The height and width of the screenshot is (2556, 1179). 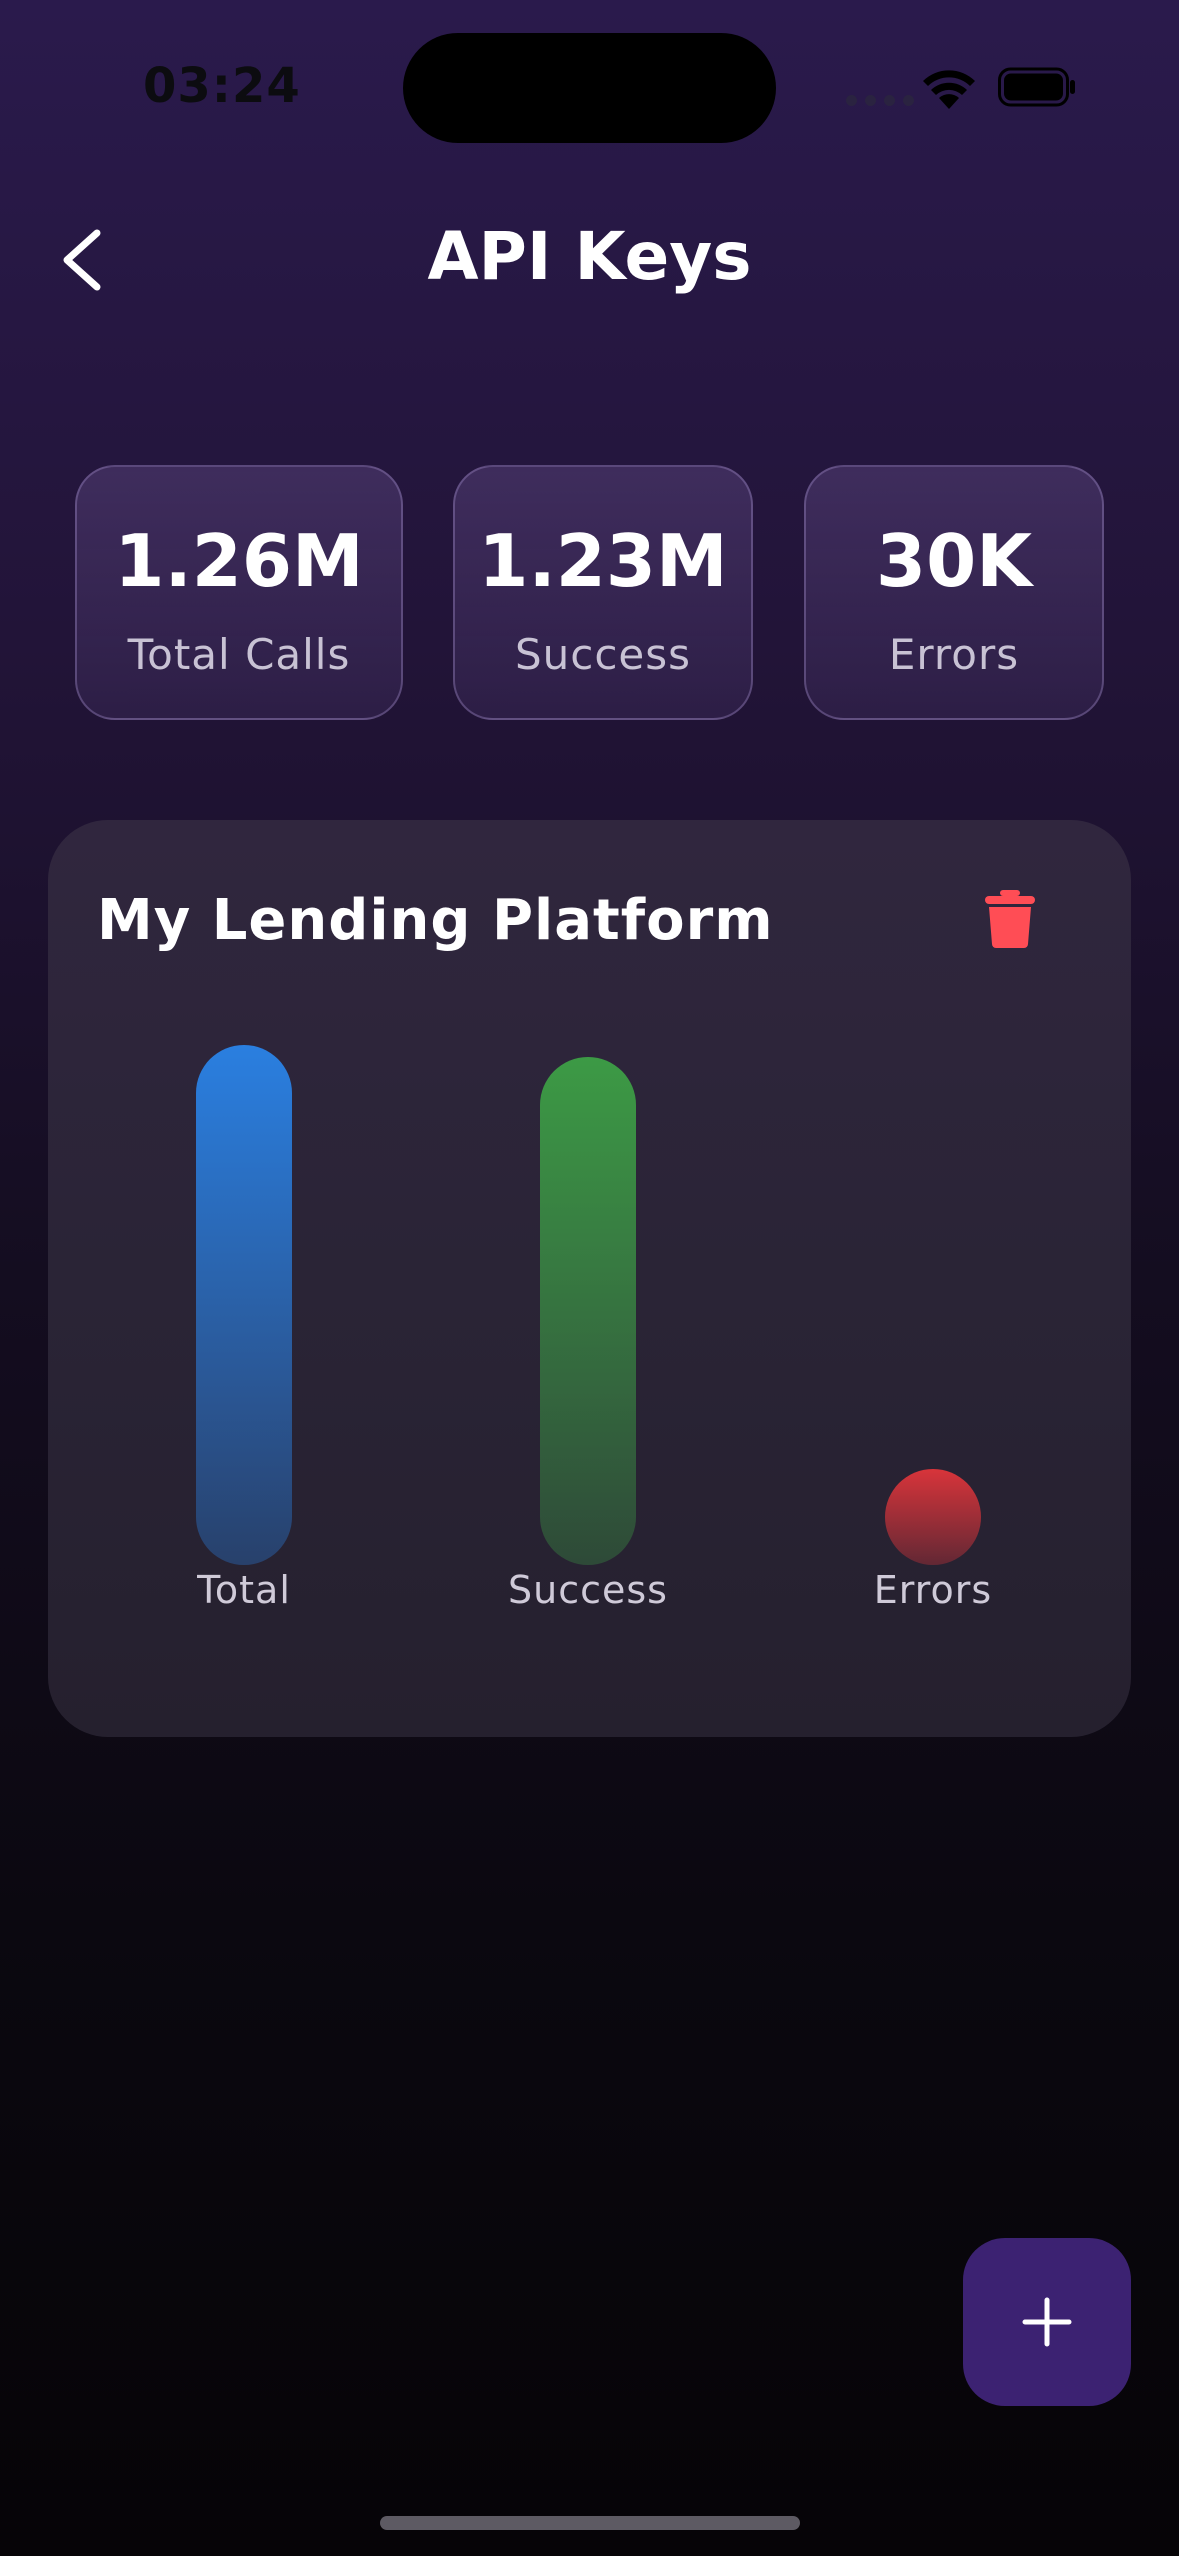 I want to click on stat-label: Success, so click(x=603, y=654).